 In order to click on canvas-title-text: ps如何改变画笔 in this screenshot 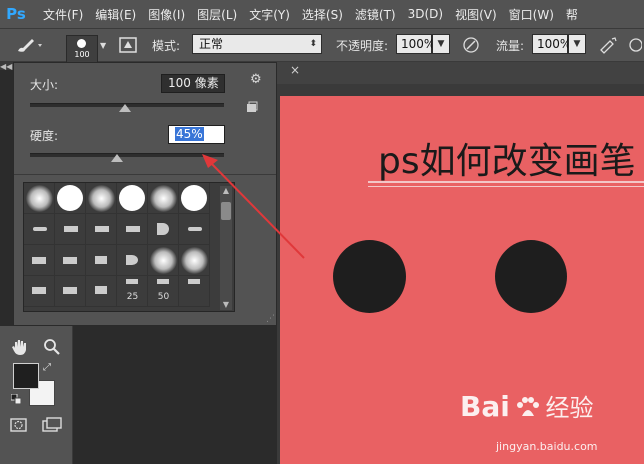, I will do `click(507, 161)`.